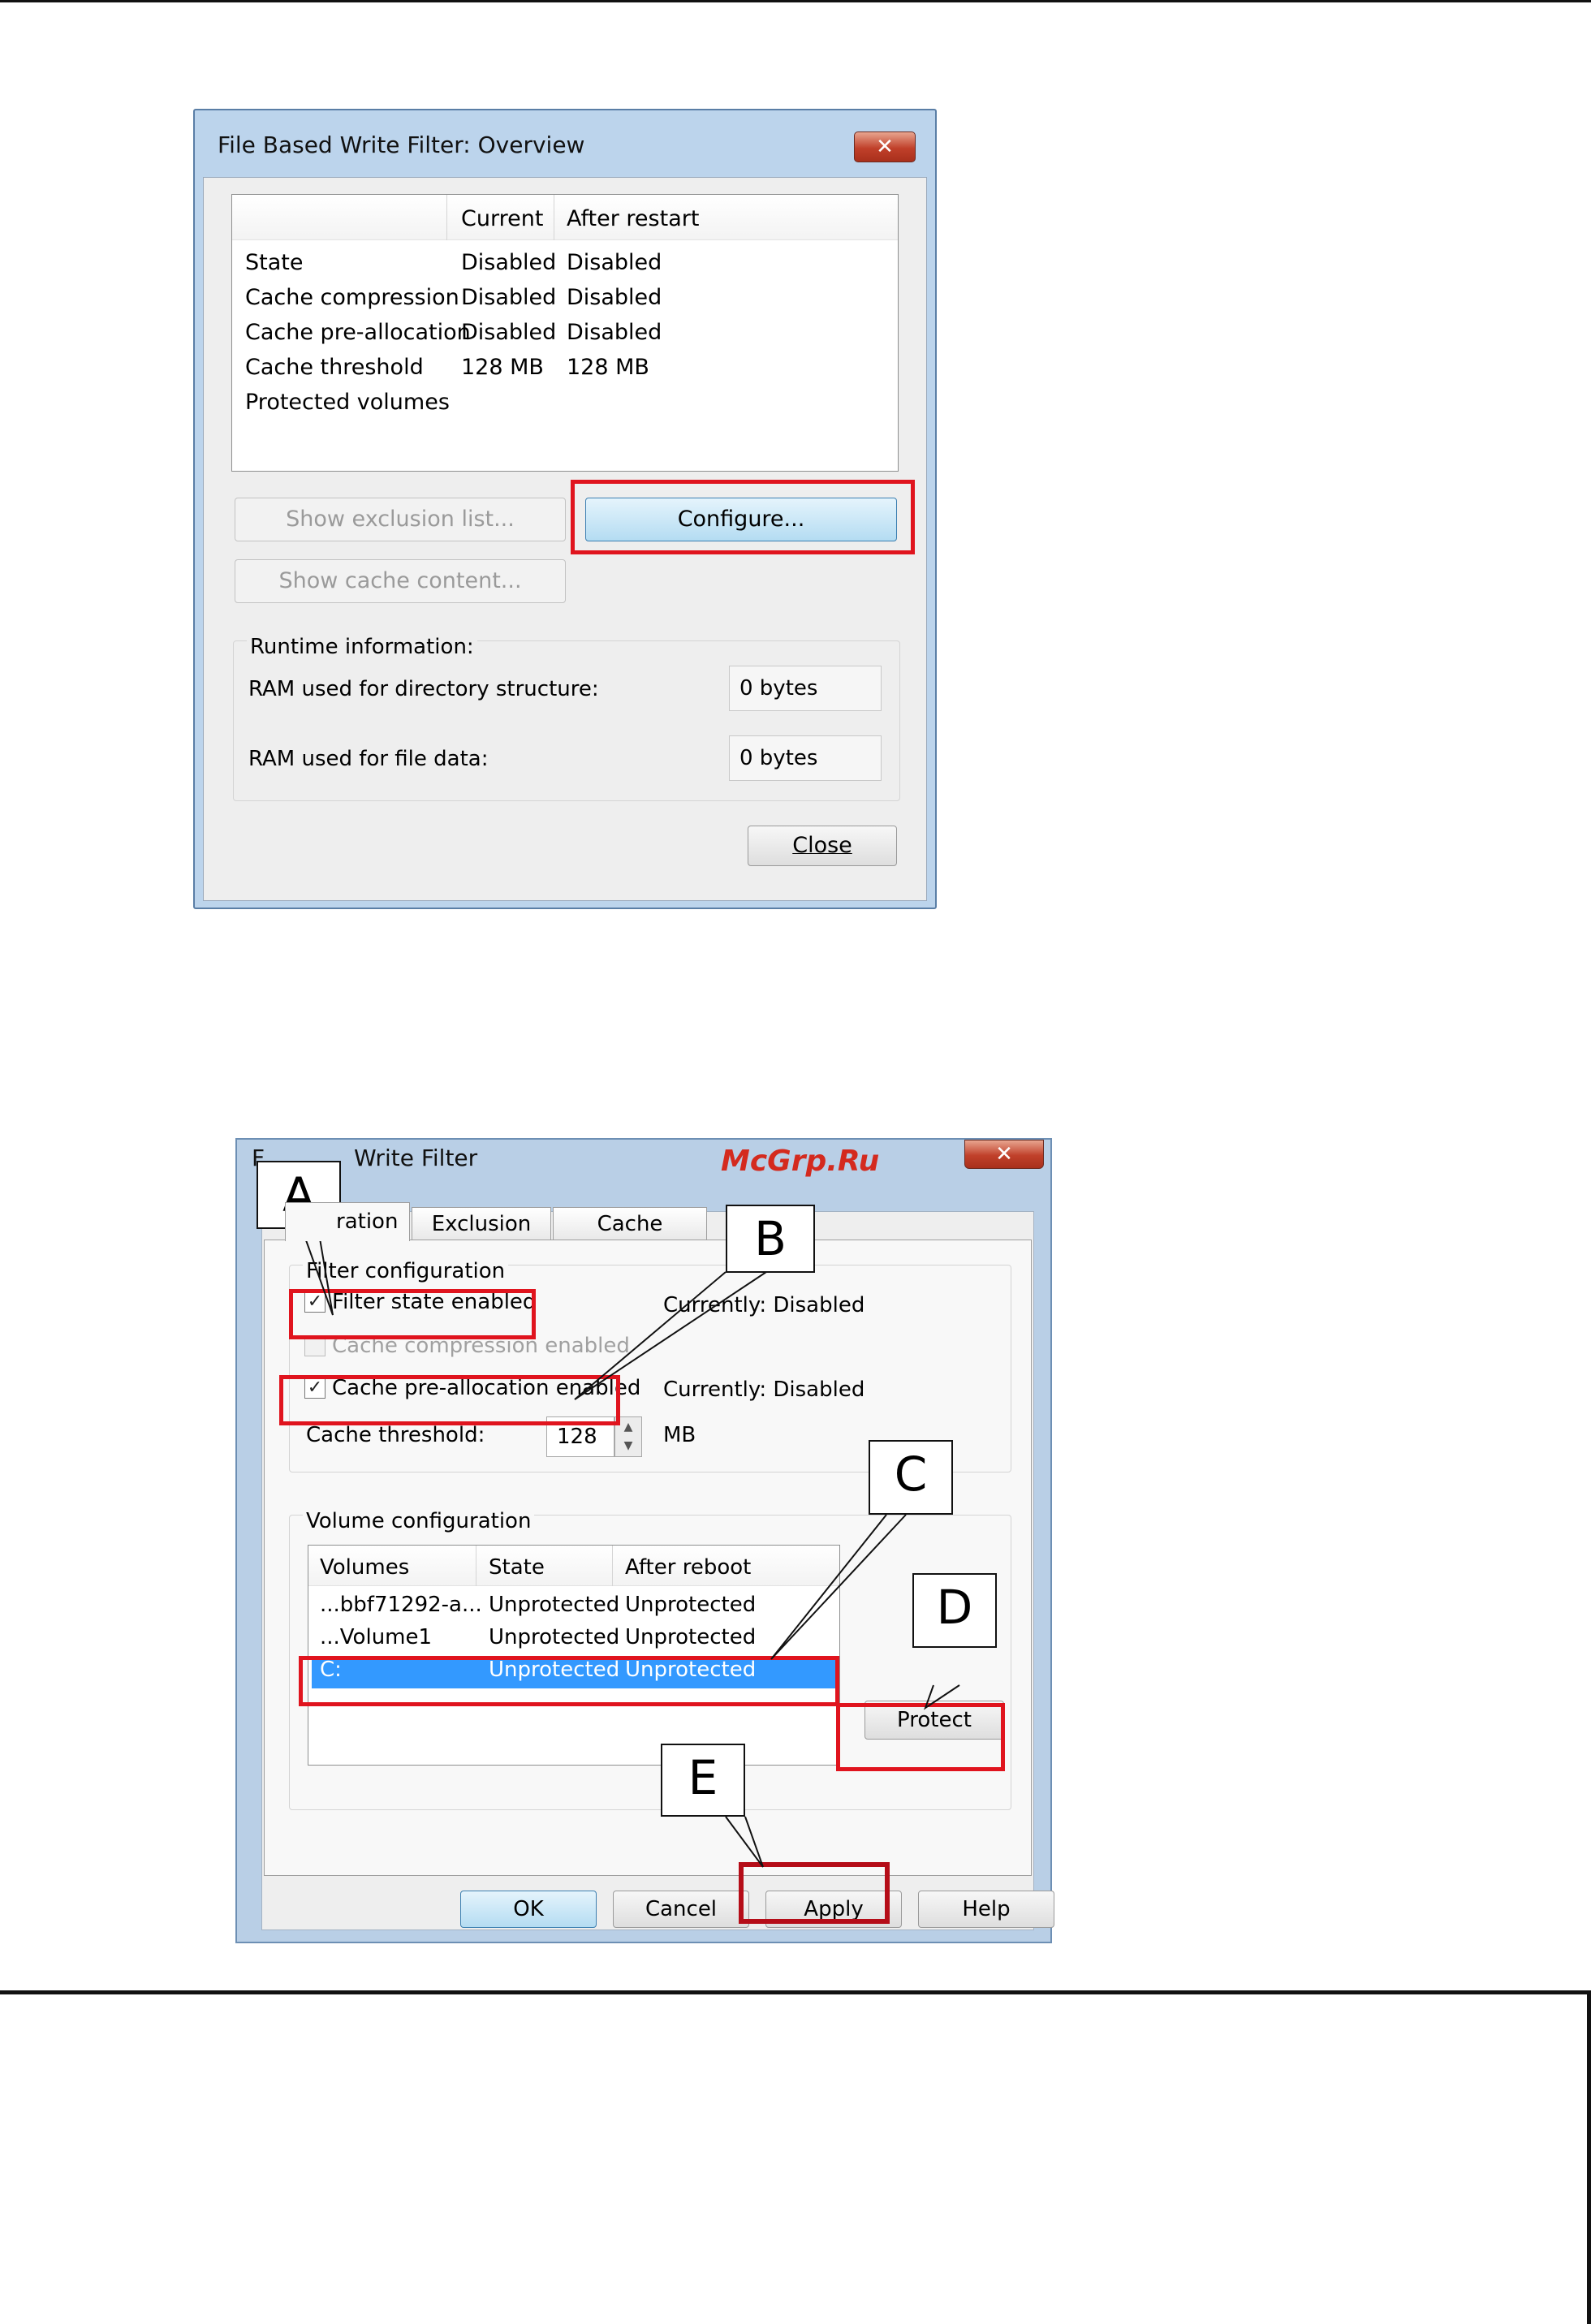 Image resolution: width=1591 pixels, height=2324 pixels. I want to click on callout-b: B, so click(770, 1239).